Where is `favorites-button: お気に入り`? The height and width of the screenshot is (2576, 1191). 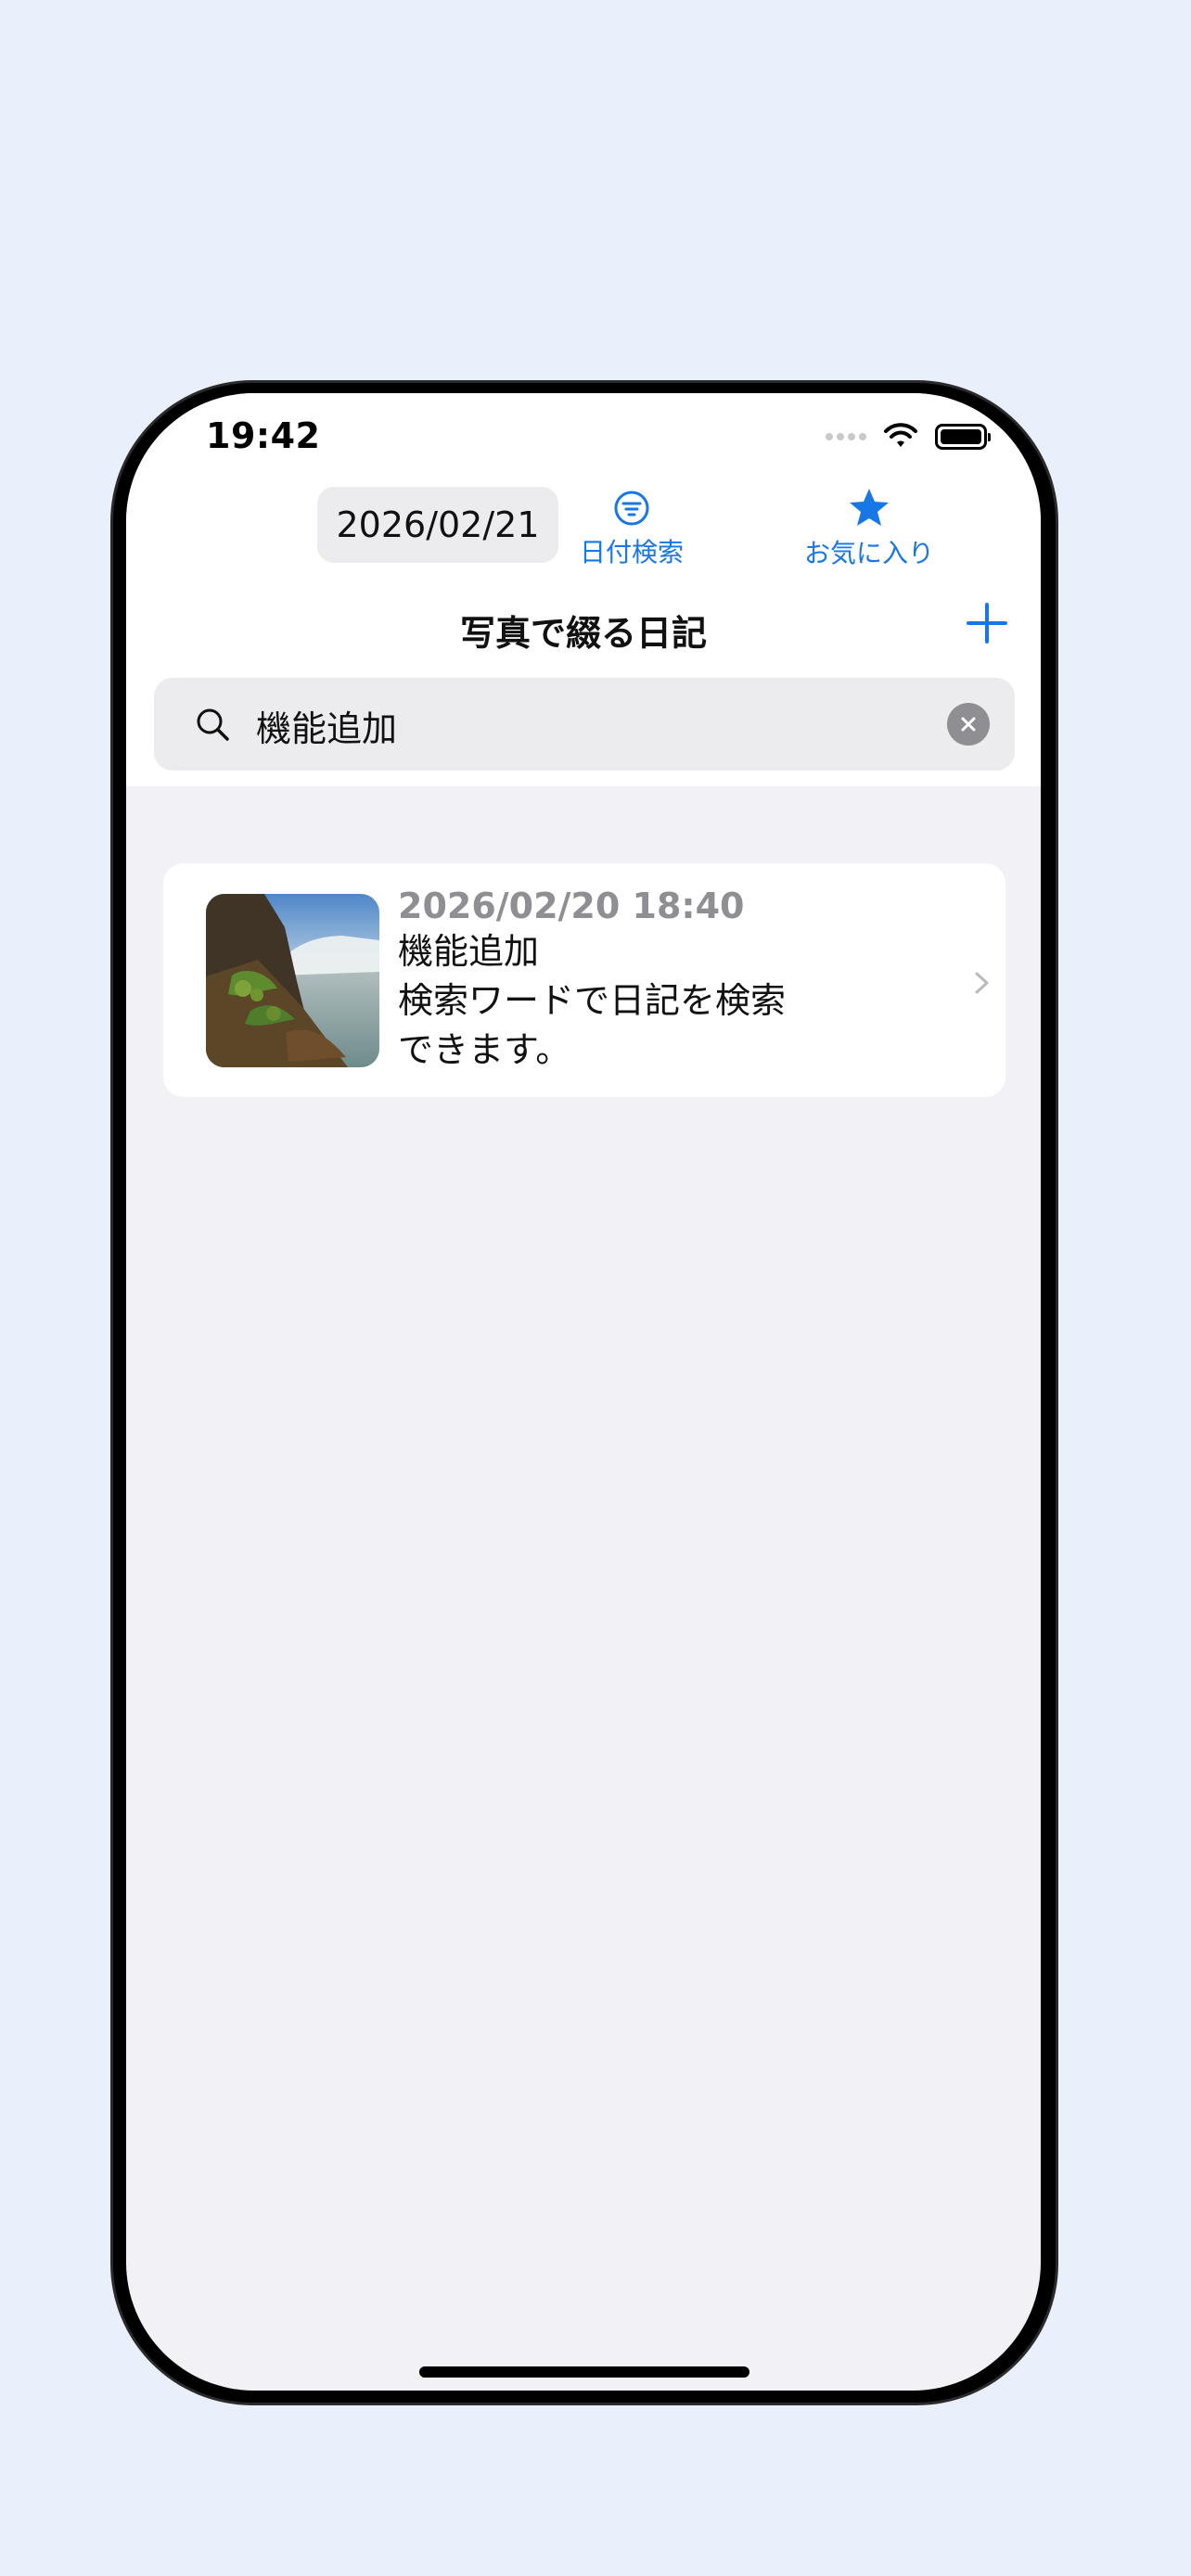
favorites-button: お気に入り is located at coordinates (869, 526).